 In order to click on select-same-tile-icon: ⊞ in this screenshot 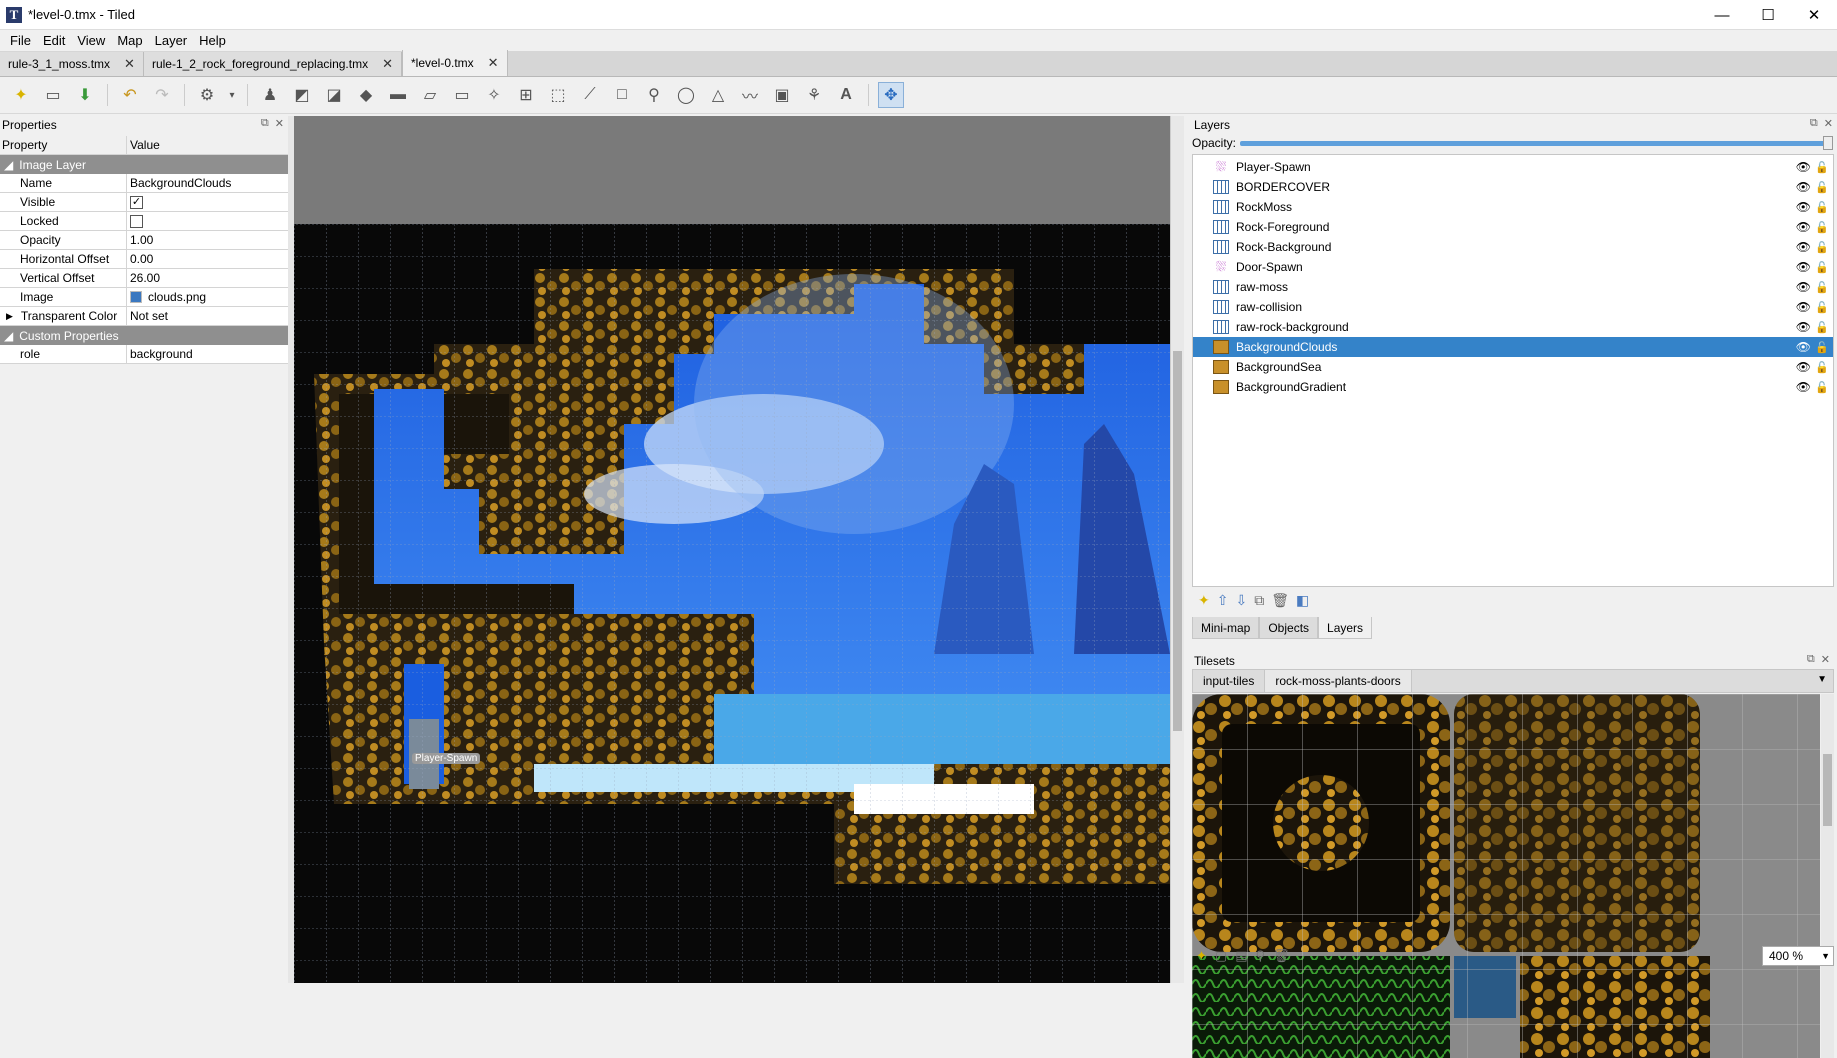, I will do `click(526, 95)`.